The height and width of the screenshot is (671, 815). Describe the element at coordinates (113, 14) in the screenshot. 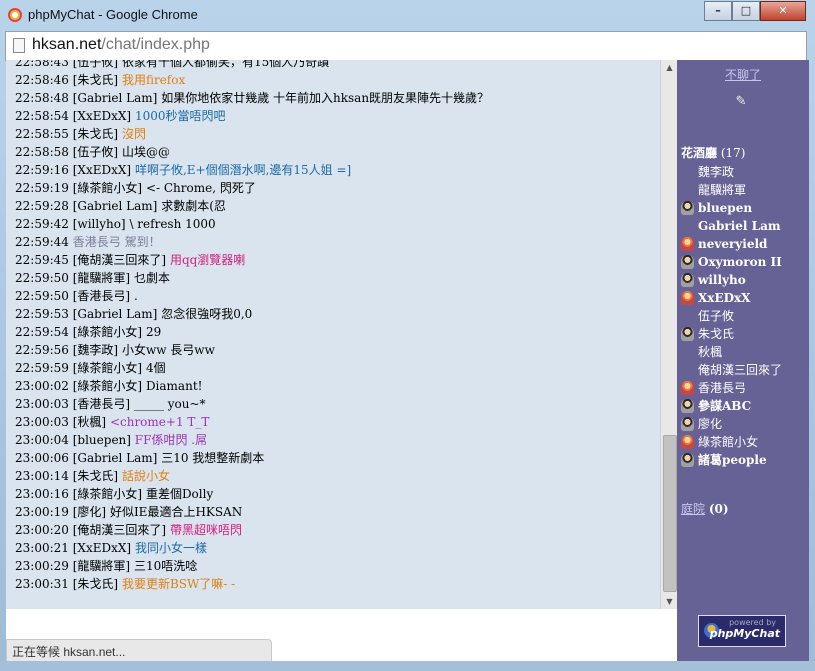

I see `window-title: phpMyChat - Google Chrome` at that location.